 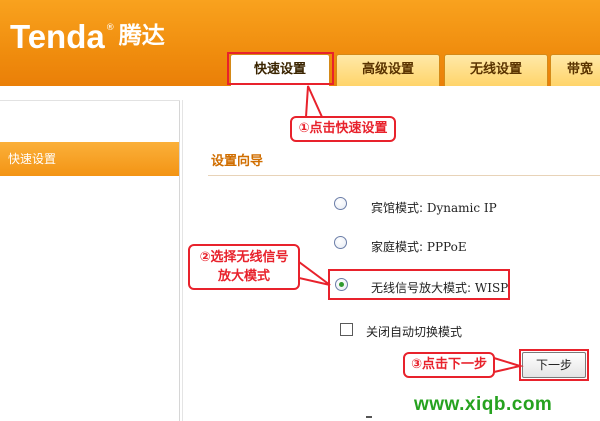 What do you see at coordinates (341, 284) in the screenshot?
I see `radio-wisp` at bounding box center [341, 284].